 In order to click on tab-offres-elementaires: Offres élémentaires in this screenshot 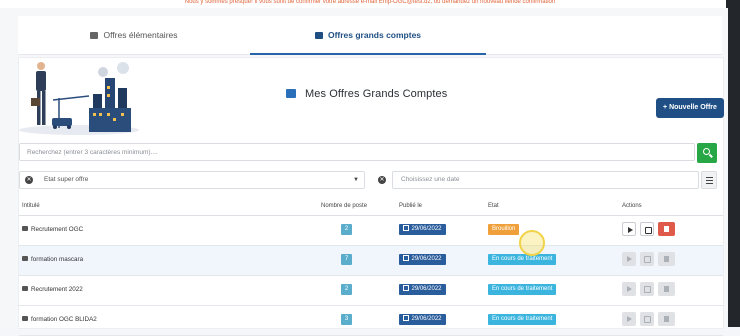, I will do `click(134, 35)`.